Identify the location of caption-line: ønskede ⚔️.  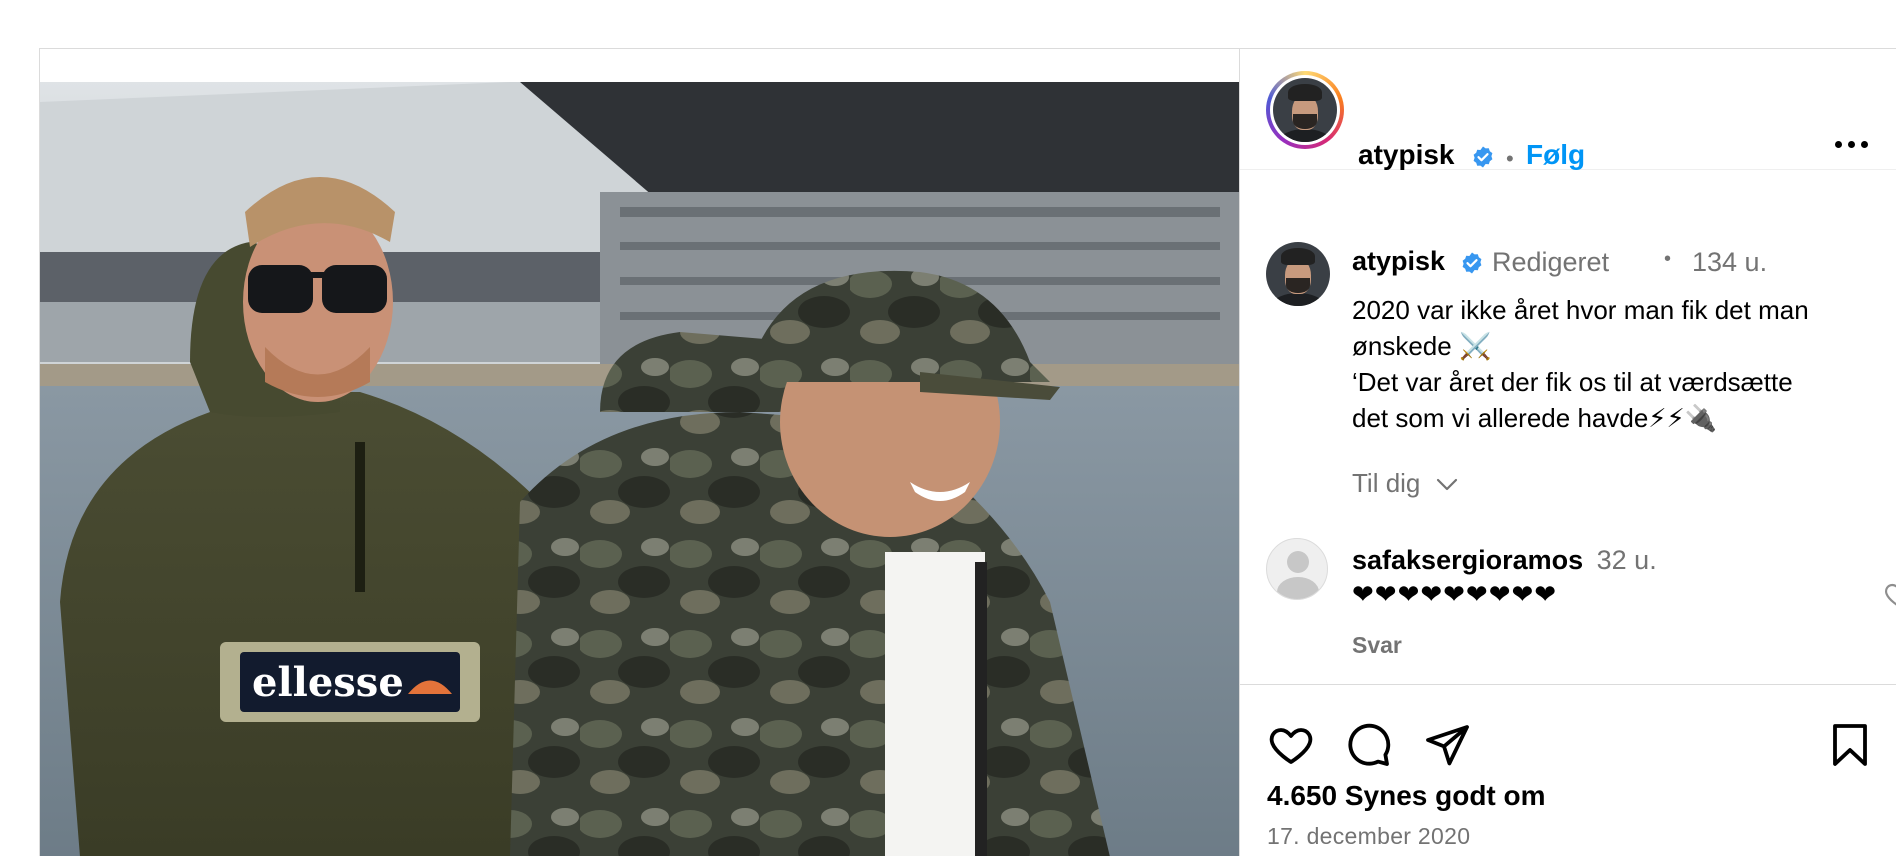
(1422, 346).